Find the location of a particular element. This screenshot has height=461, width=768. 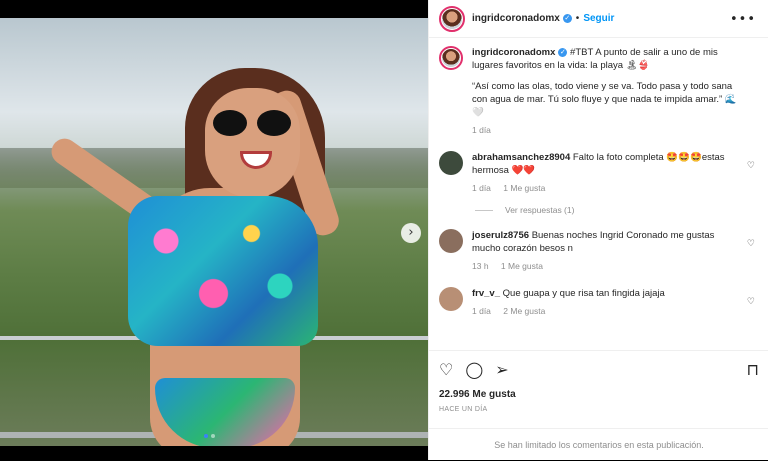

likes-count: 22.996 Me gusta is located at coordinates (599, 394).